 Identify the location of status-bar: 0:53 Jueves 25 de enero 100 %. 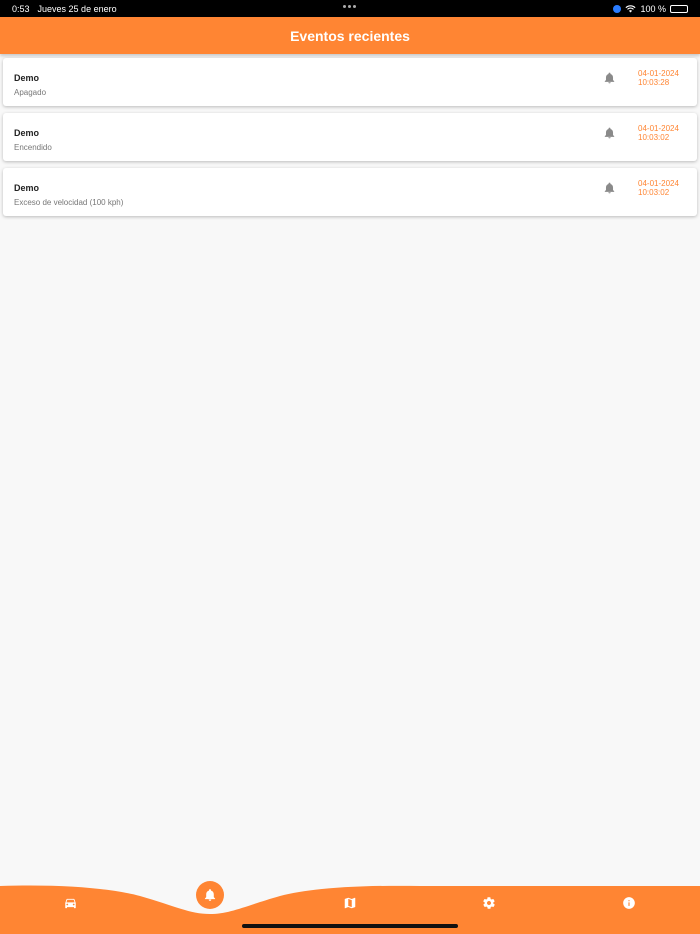
(350, 8).